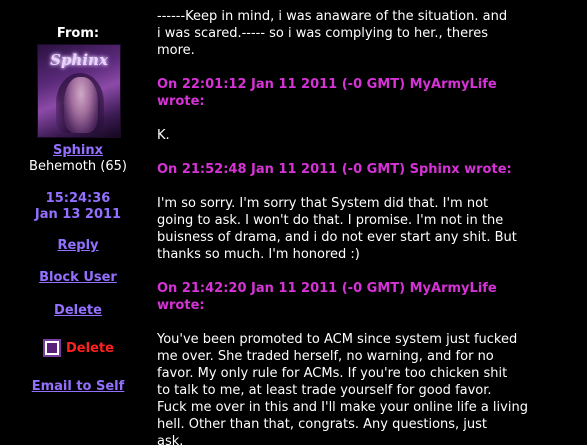 This screenshot has height=445, width=587. I want to click on quote-body-line: thanks so much. I'm honored :), so click(258, 254).